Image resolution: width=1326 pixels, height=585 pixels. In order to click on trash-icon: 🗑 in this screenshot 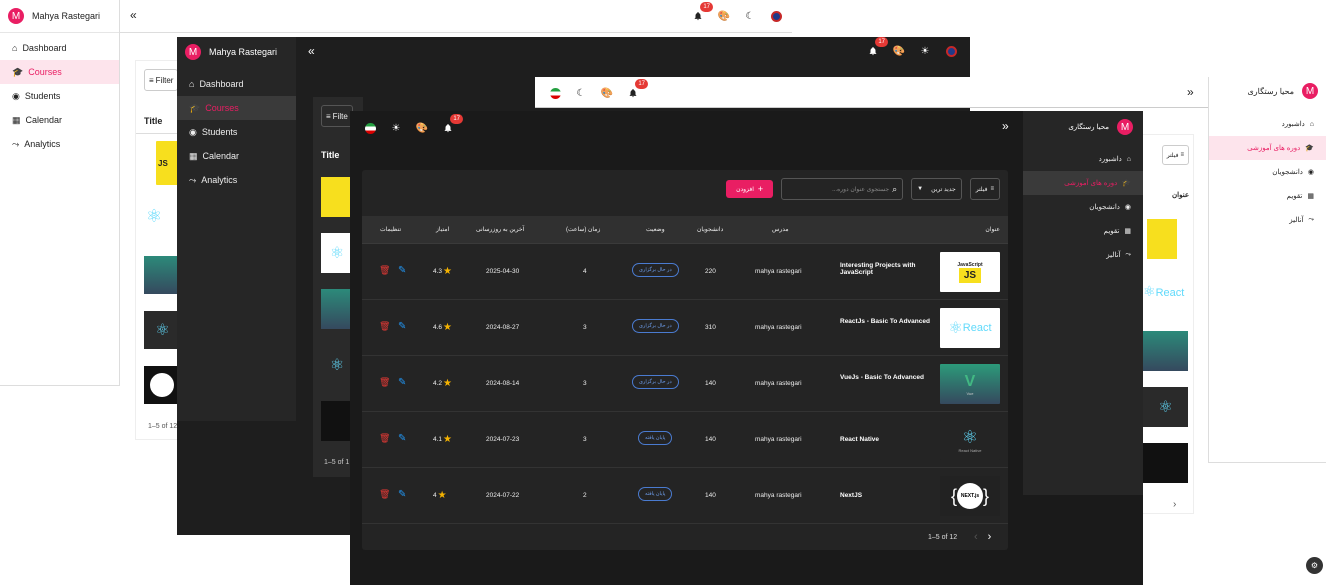, I will do `click(385, 270)`.